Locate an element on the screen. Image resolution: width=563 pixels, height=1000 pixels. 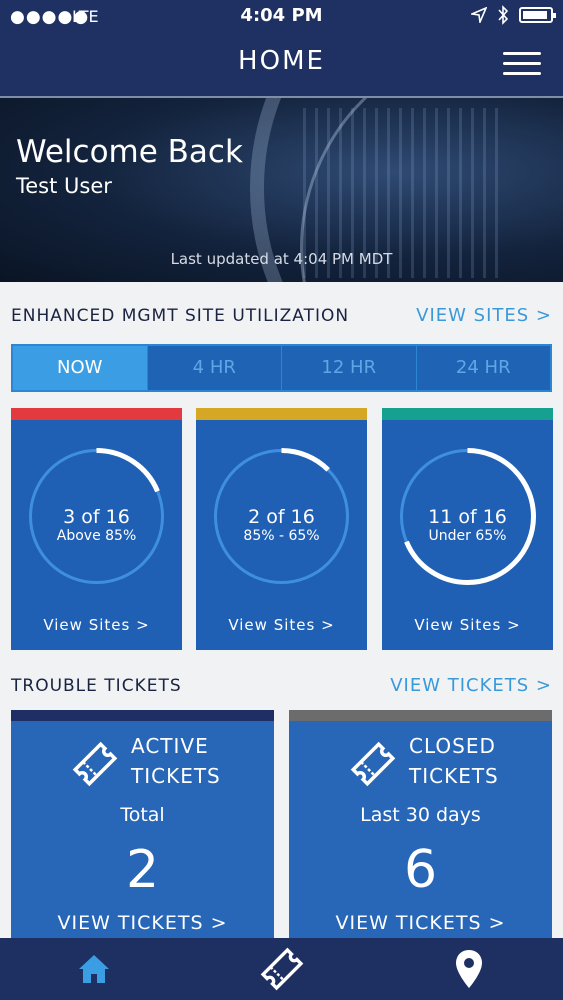
ticket-label-line1: ACTIVE is located at coordinates (170, 746).